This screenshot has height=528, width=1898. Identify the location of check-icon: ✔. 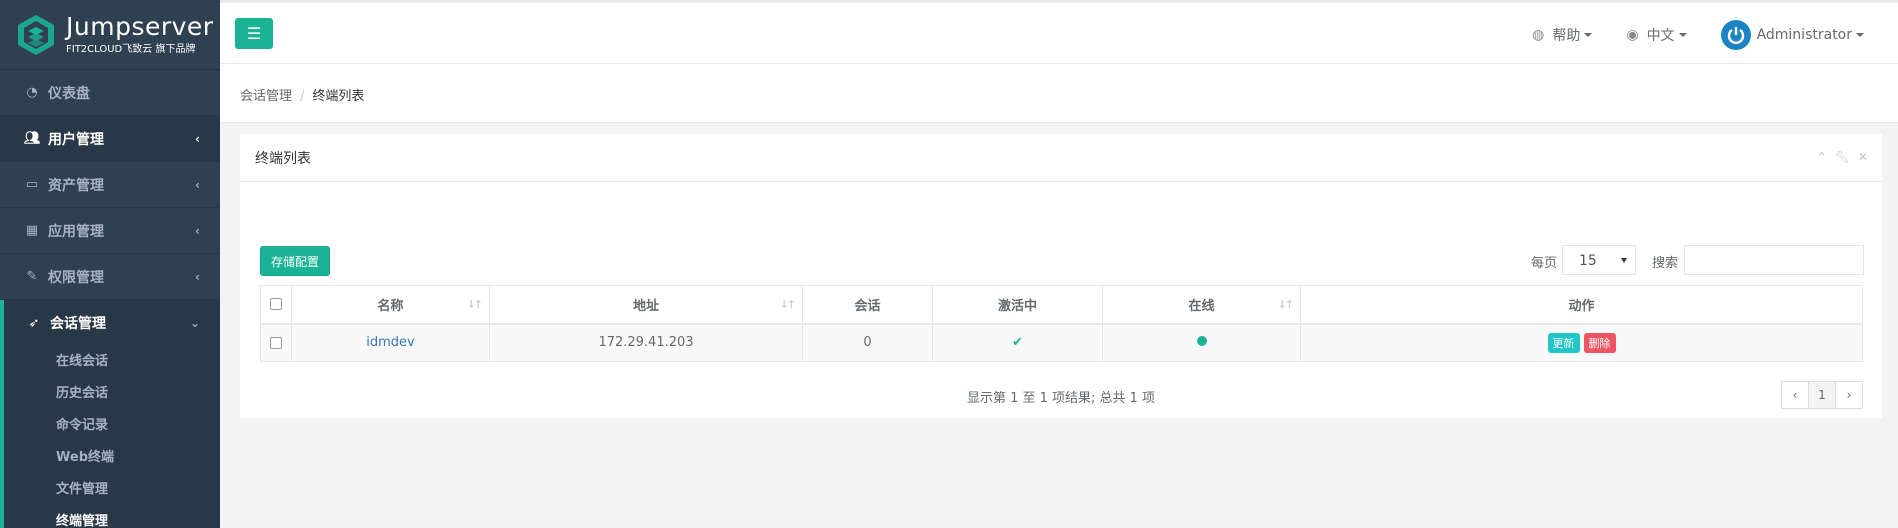
(1017, 343).